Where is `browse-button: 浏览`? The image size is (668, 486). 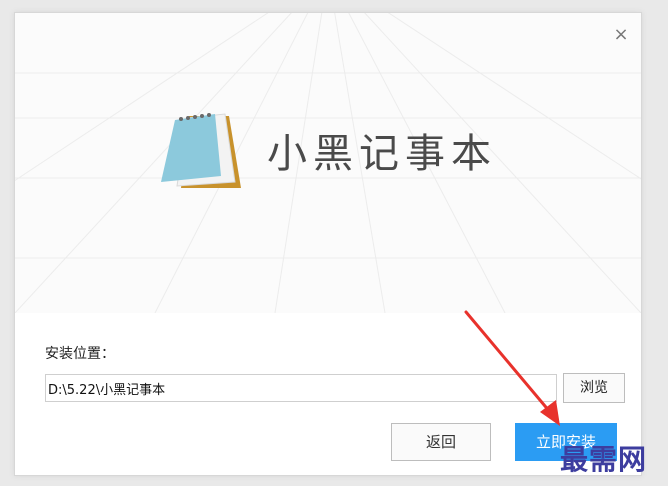
browse-button: 浏览 is located at coordinates (594, 388).